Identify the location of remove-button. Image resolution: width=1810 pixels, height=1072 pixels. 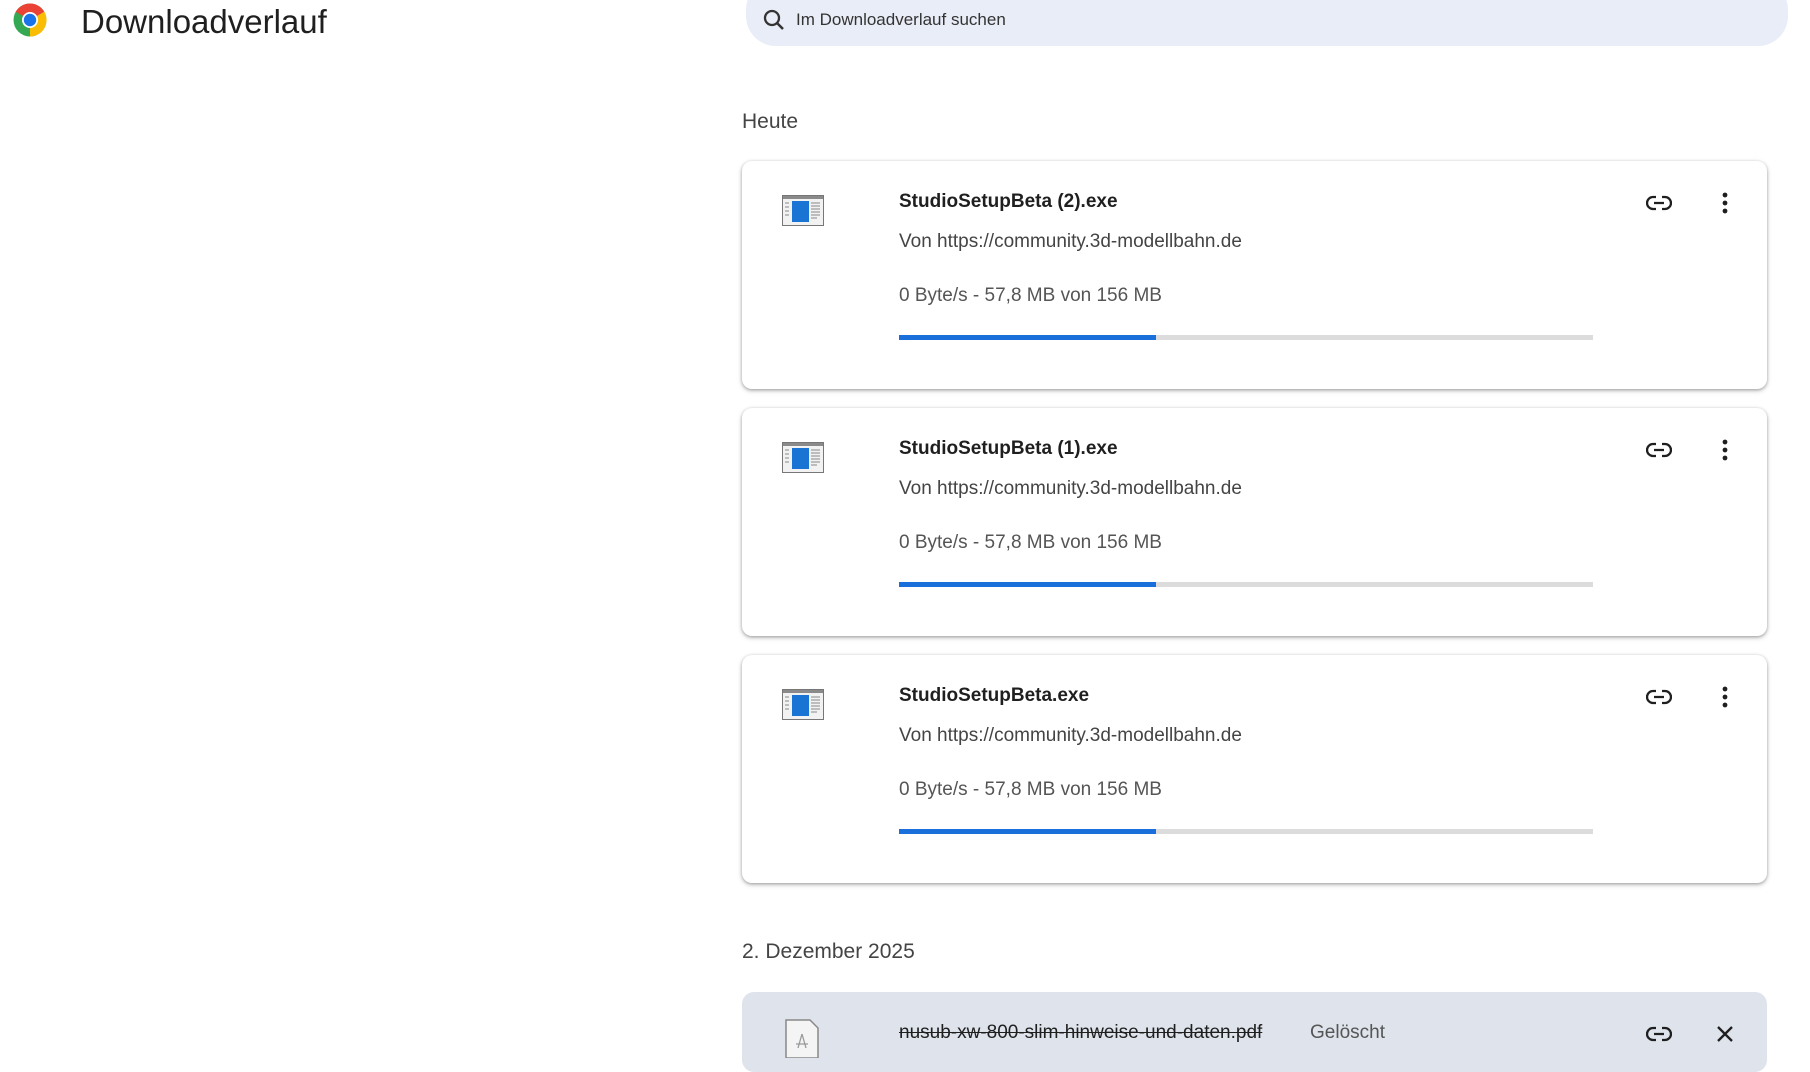
(1725, 1034).